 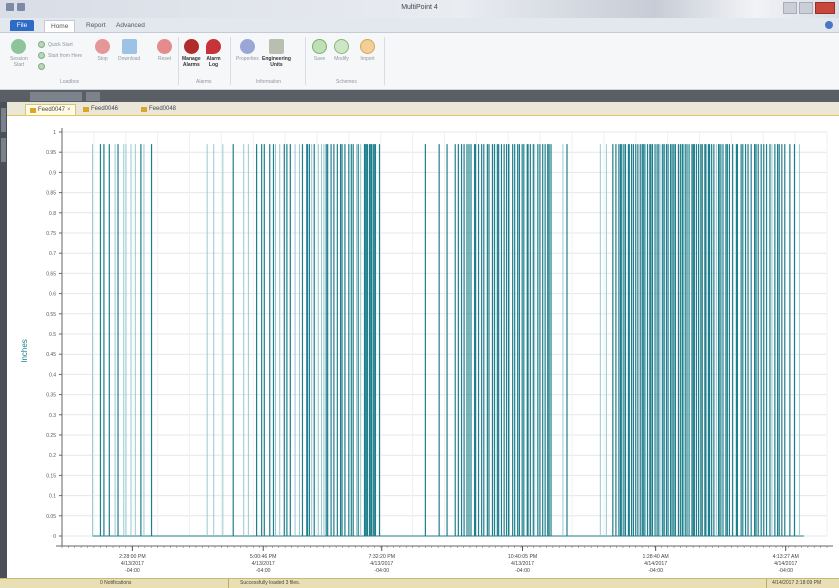 What do you see at coordinates (100, 109) in the screenshot?
I see `file-tab-feed0046: Feed0046` at bounding box center [100, 109].